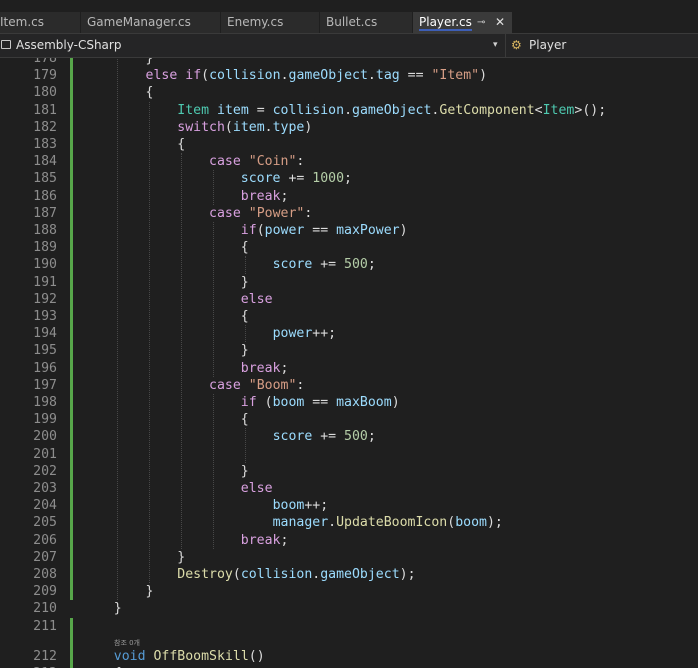 Image resolution: width=698 pixels, height=668 pixels. Describe the element at coordinates (127, 643) in the screenshot. I see `reference-count-hint: 참조 0개` at that location.